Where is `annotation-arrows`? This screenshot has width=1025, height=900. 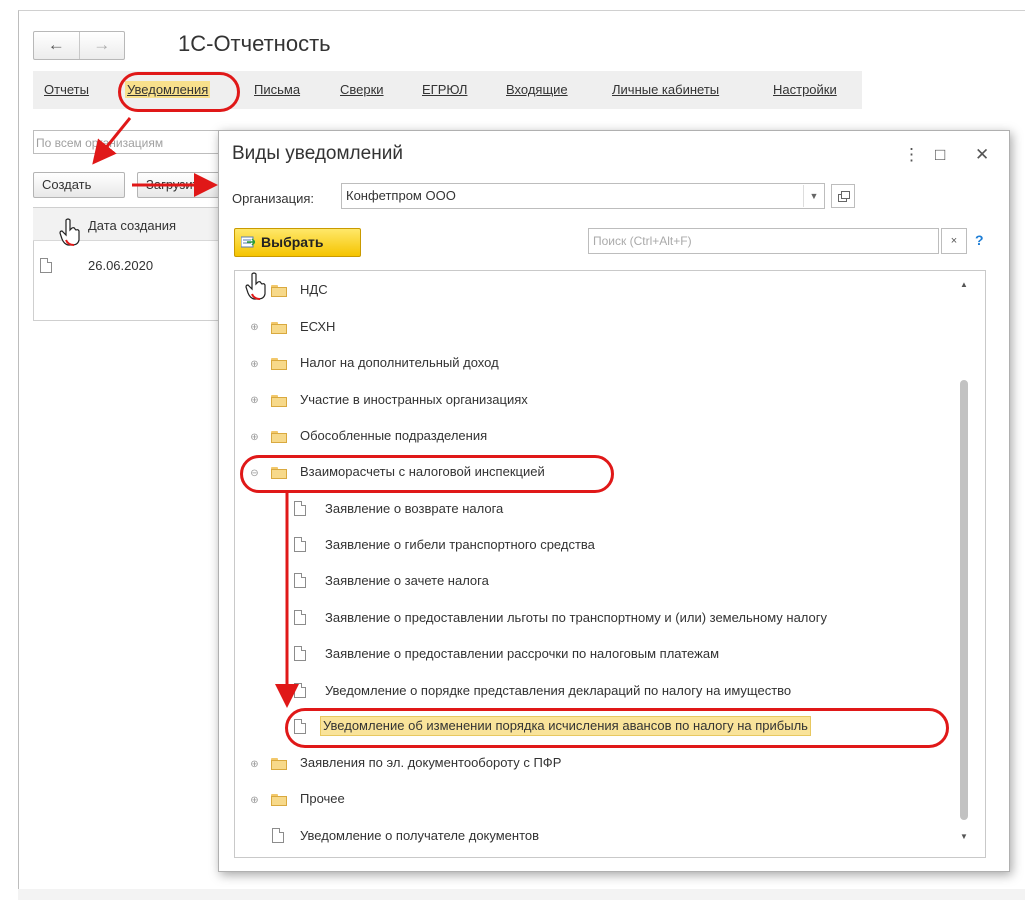
annotation-arrows is located at coordinates (195, 412).